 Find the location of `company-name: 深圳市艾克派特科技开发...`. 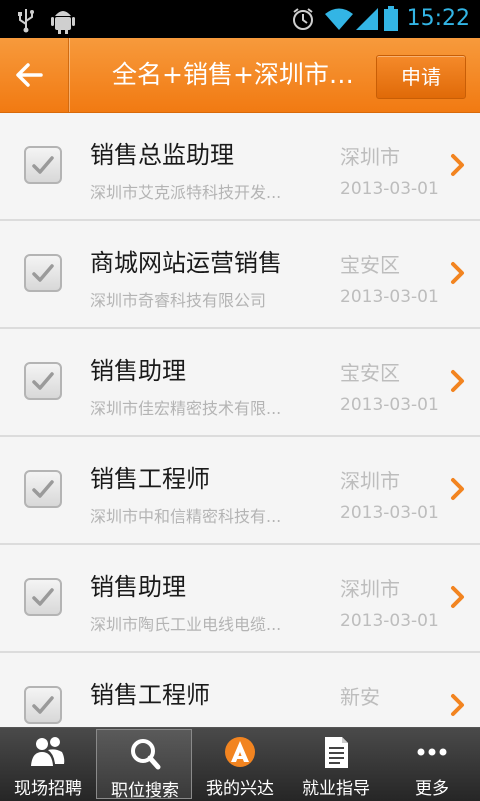

company-name: 深圳市艾克派特科技开发... is located at coordinates (186, 192).